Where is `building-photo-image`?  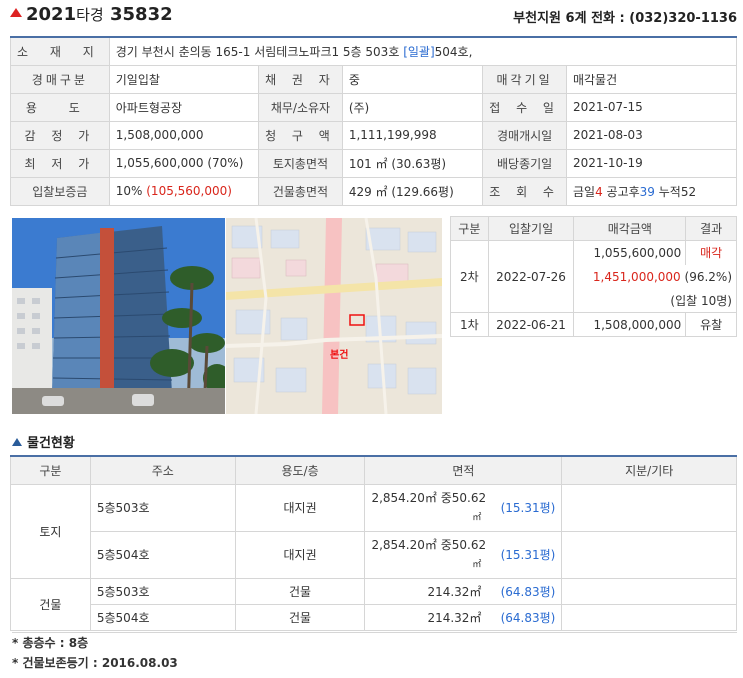 building-photo-image is located at coordinates (118, 316).